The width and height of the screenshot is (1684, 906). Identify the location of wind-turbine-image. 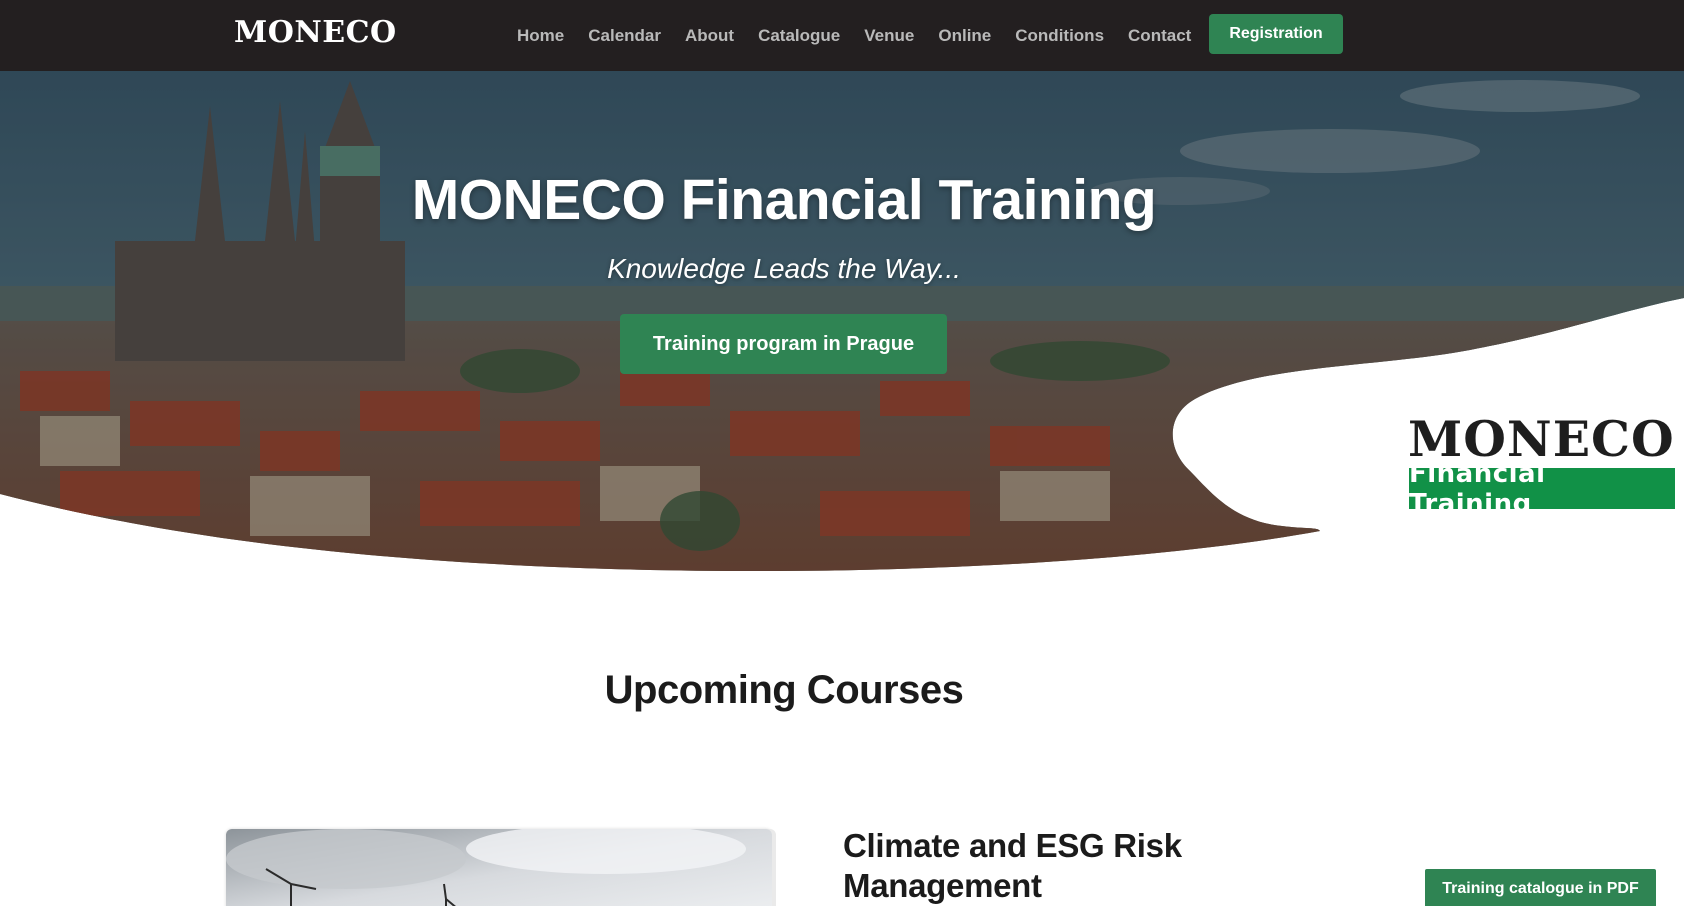
(499, 867).